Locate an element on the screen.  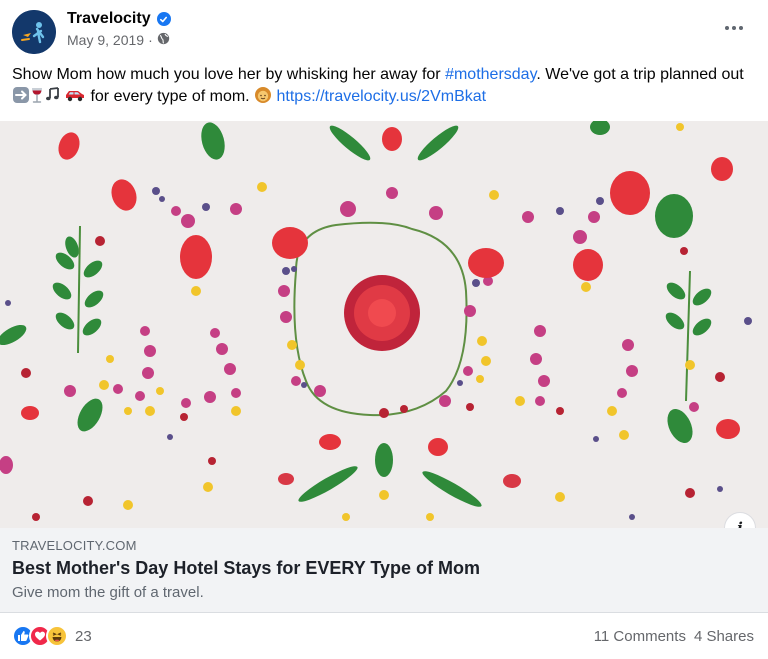
car-emoji-icon is located at coordinates (75, 98).